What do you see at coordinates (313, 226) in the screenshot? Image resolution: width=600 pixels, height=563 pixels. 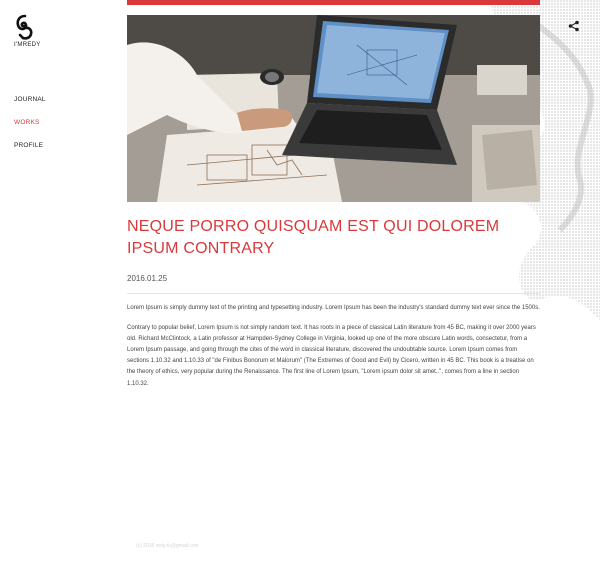 I see `post-title-line-1: NEQUE PORRO QUISQUAM EST QUI DOLOREM` at bounding box center [313, 226].